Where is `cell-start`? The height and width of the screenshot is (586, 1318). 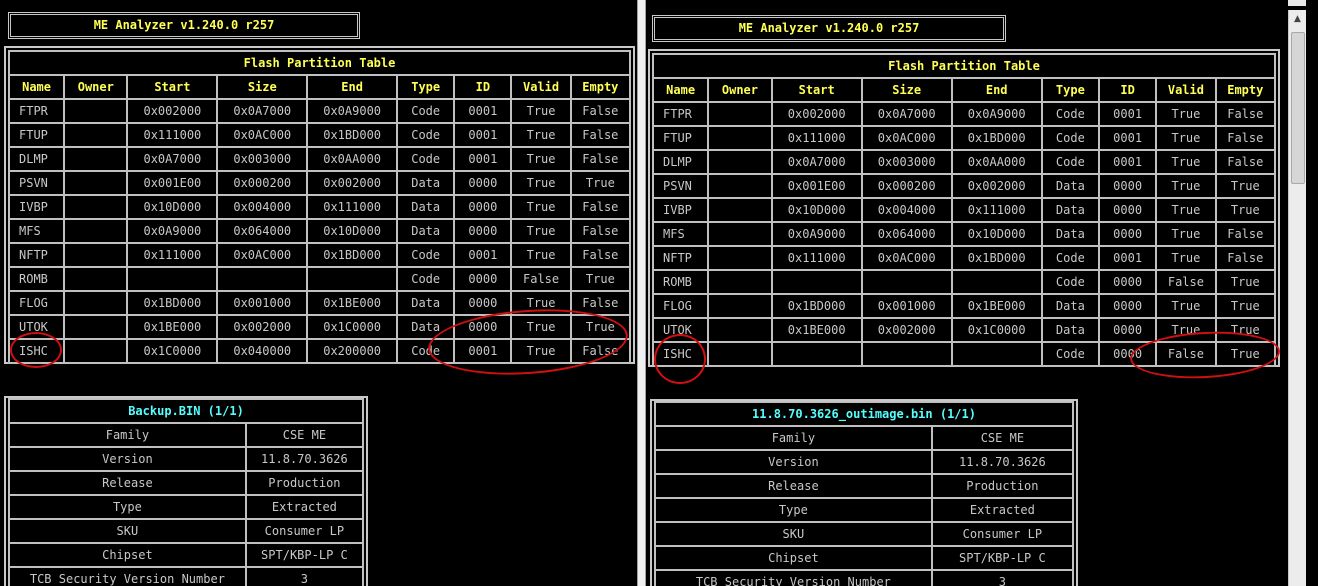
cell-start is located at coordinates (816, 354).